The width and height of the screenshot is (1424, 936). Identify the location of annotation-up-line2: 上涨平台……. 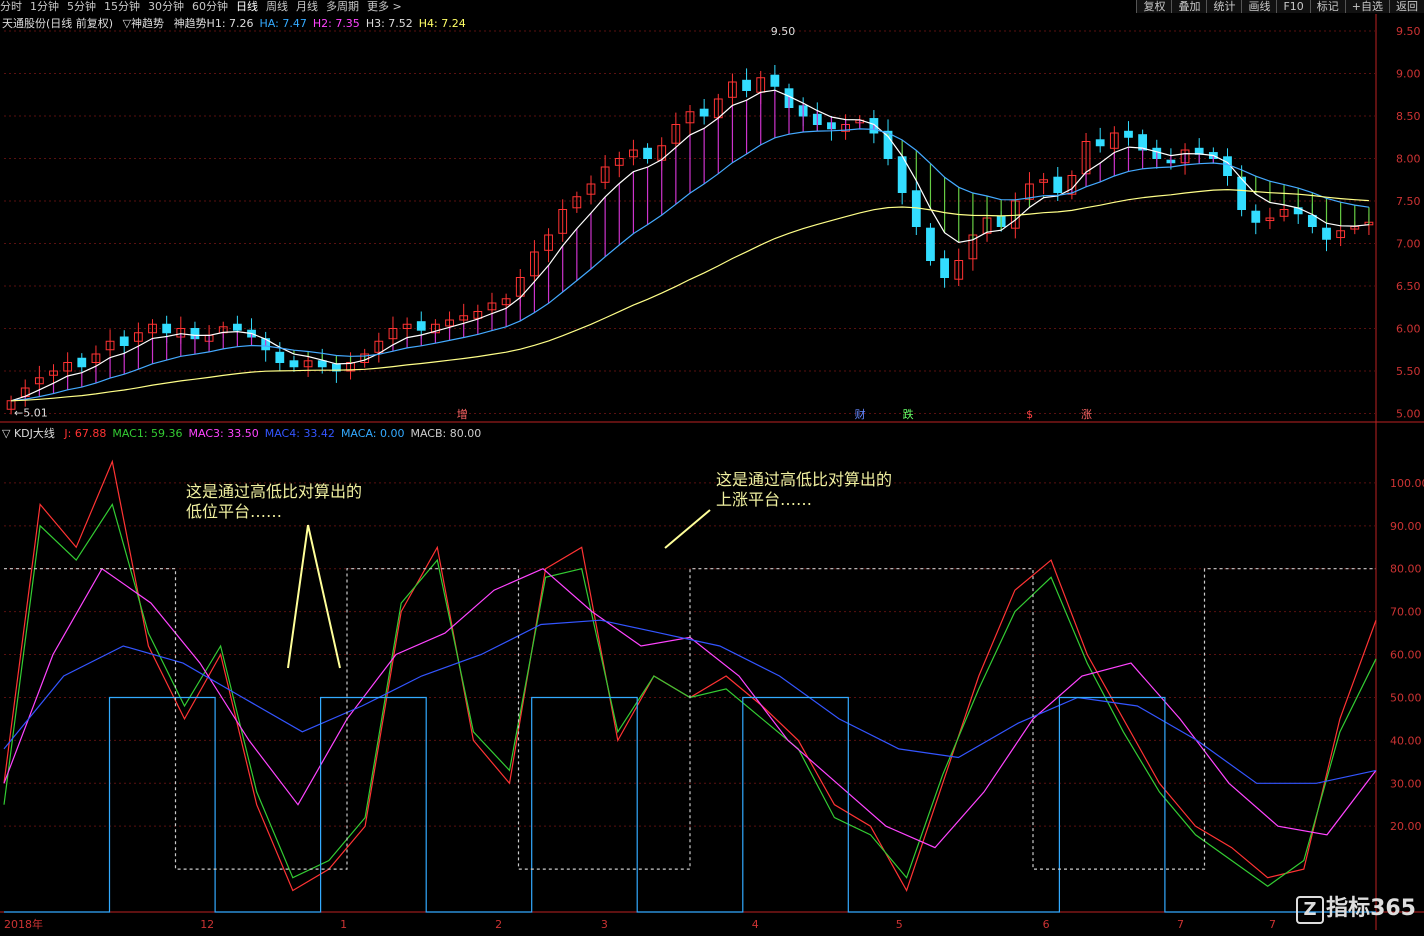
(764, 499).